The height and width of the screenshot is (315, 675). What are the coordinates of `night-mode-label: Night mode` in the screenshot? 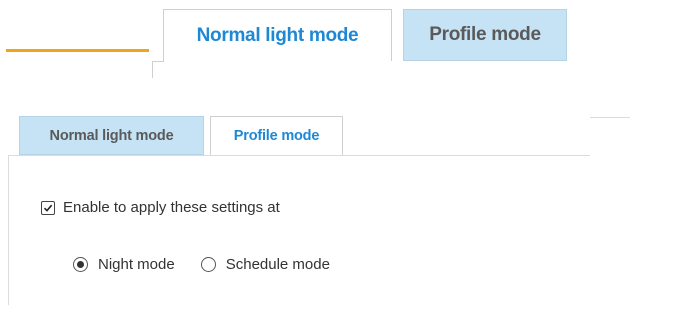 It's located at (136, 264).